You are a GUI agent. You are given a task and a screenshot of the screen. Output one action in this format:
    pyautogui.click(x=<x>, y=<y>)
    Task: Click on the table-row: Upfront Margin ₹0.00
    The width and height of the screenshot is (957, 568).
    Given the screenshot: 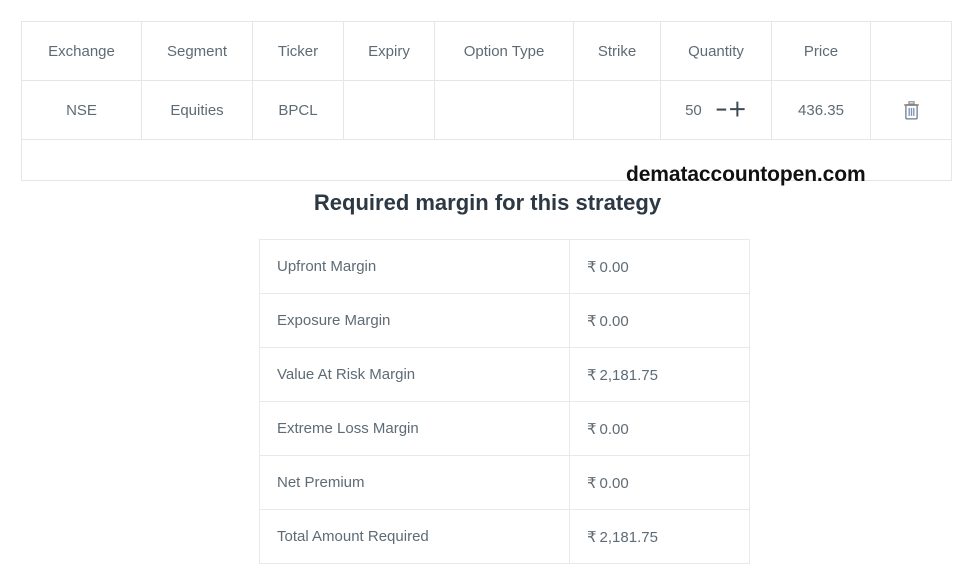 What is the action you would take?
    pyautogui.click(x=504, y=266)
    